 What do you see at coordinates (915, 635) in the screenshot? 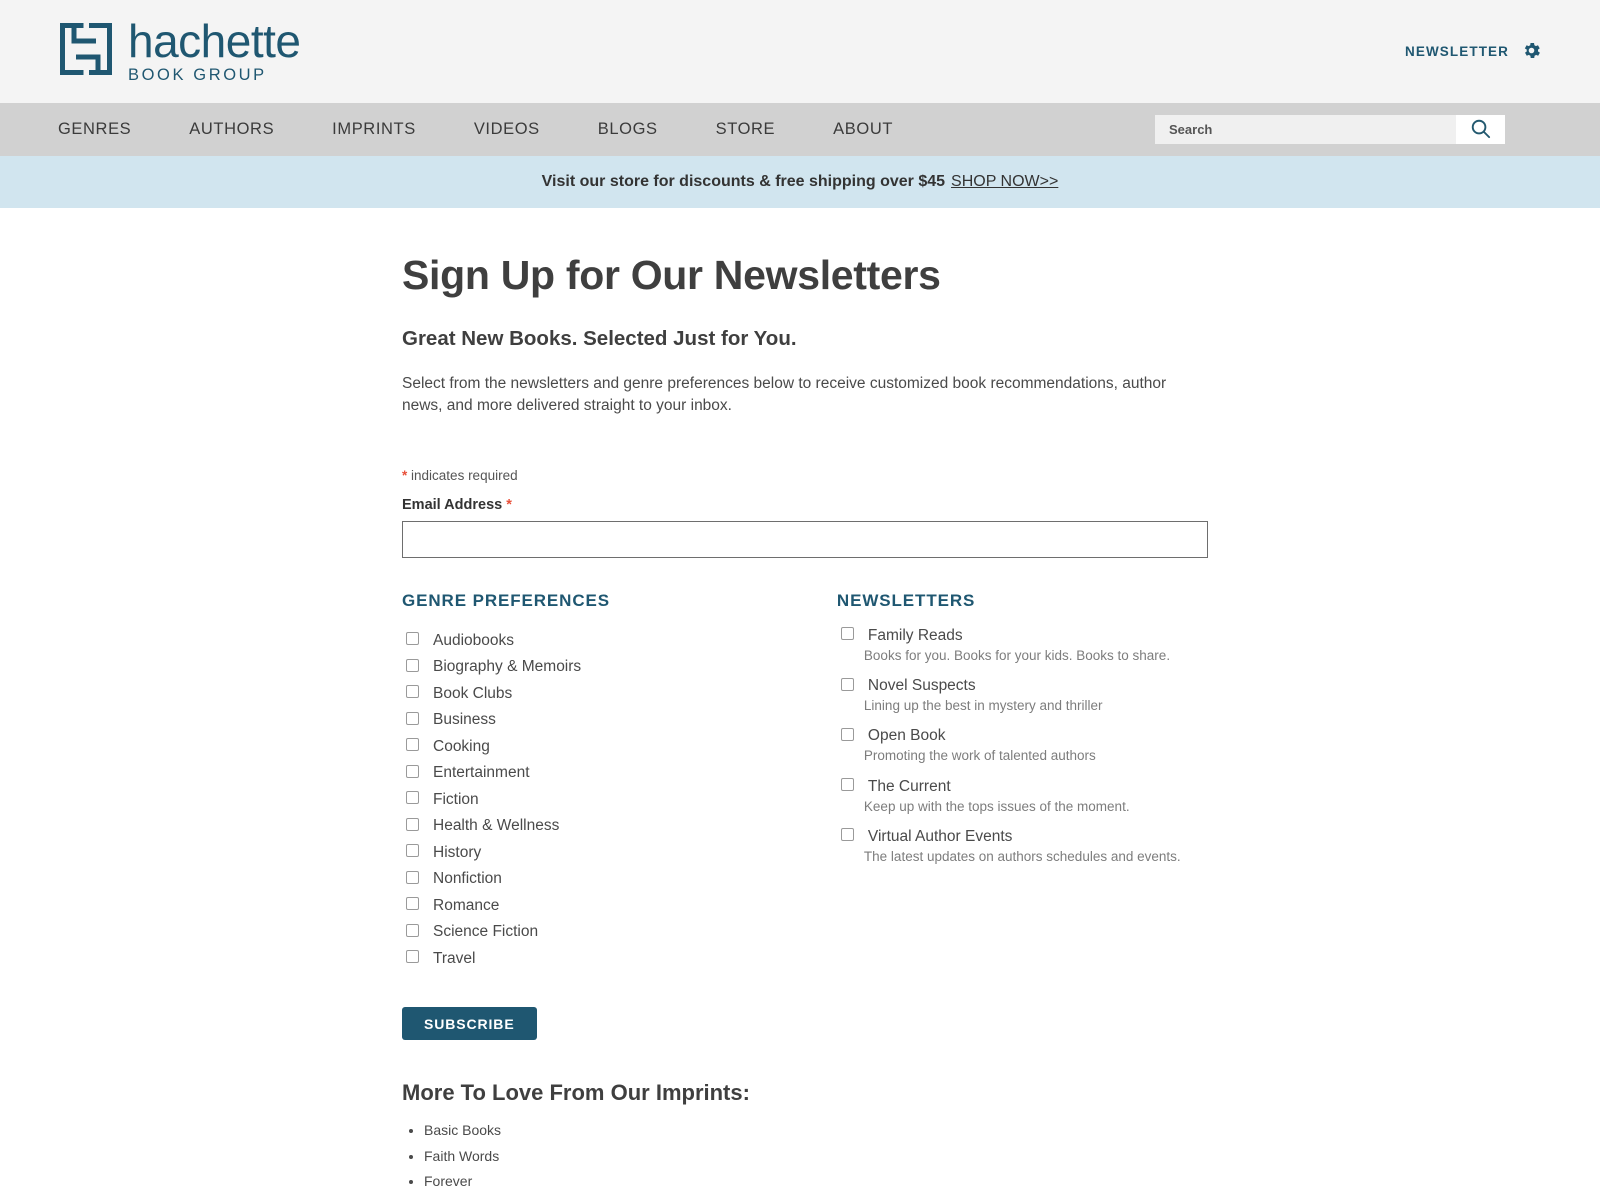
I see `newsletter-label: Family Reads` at bounding box center [915, 635].